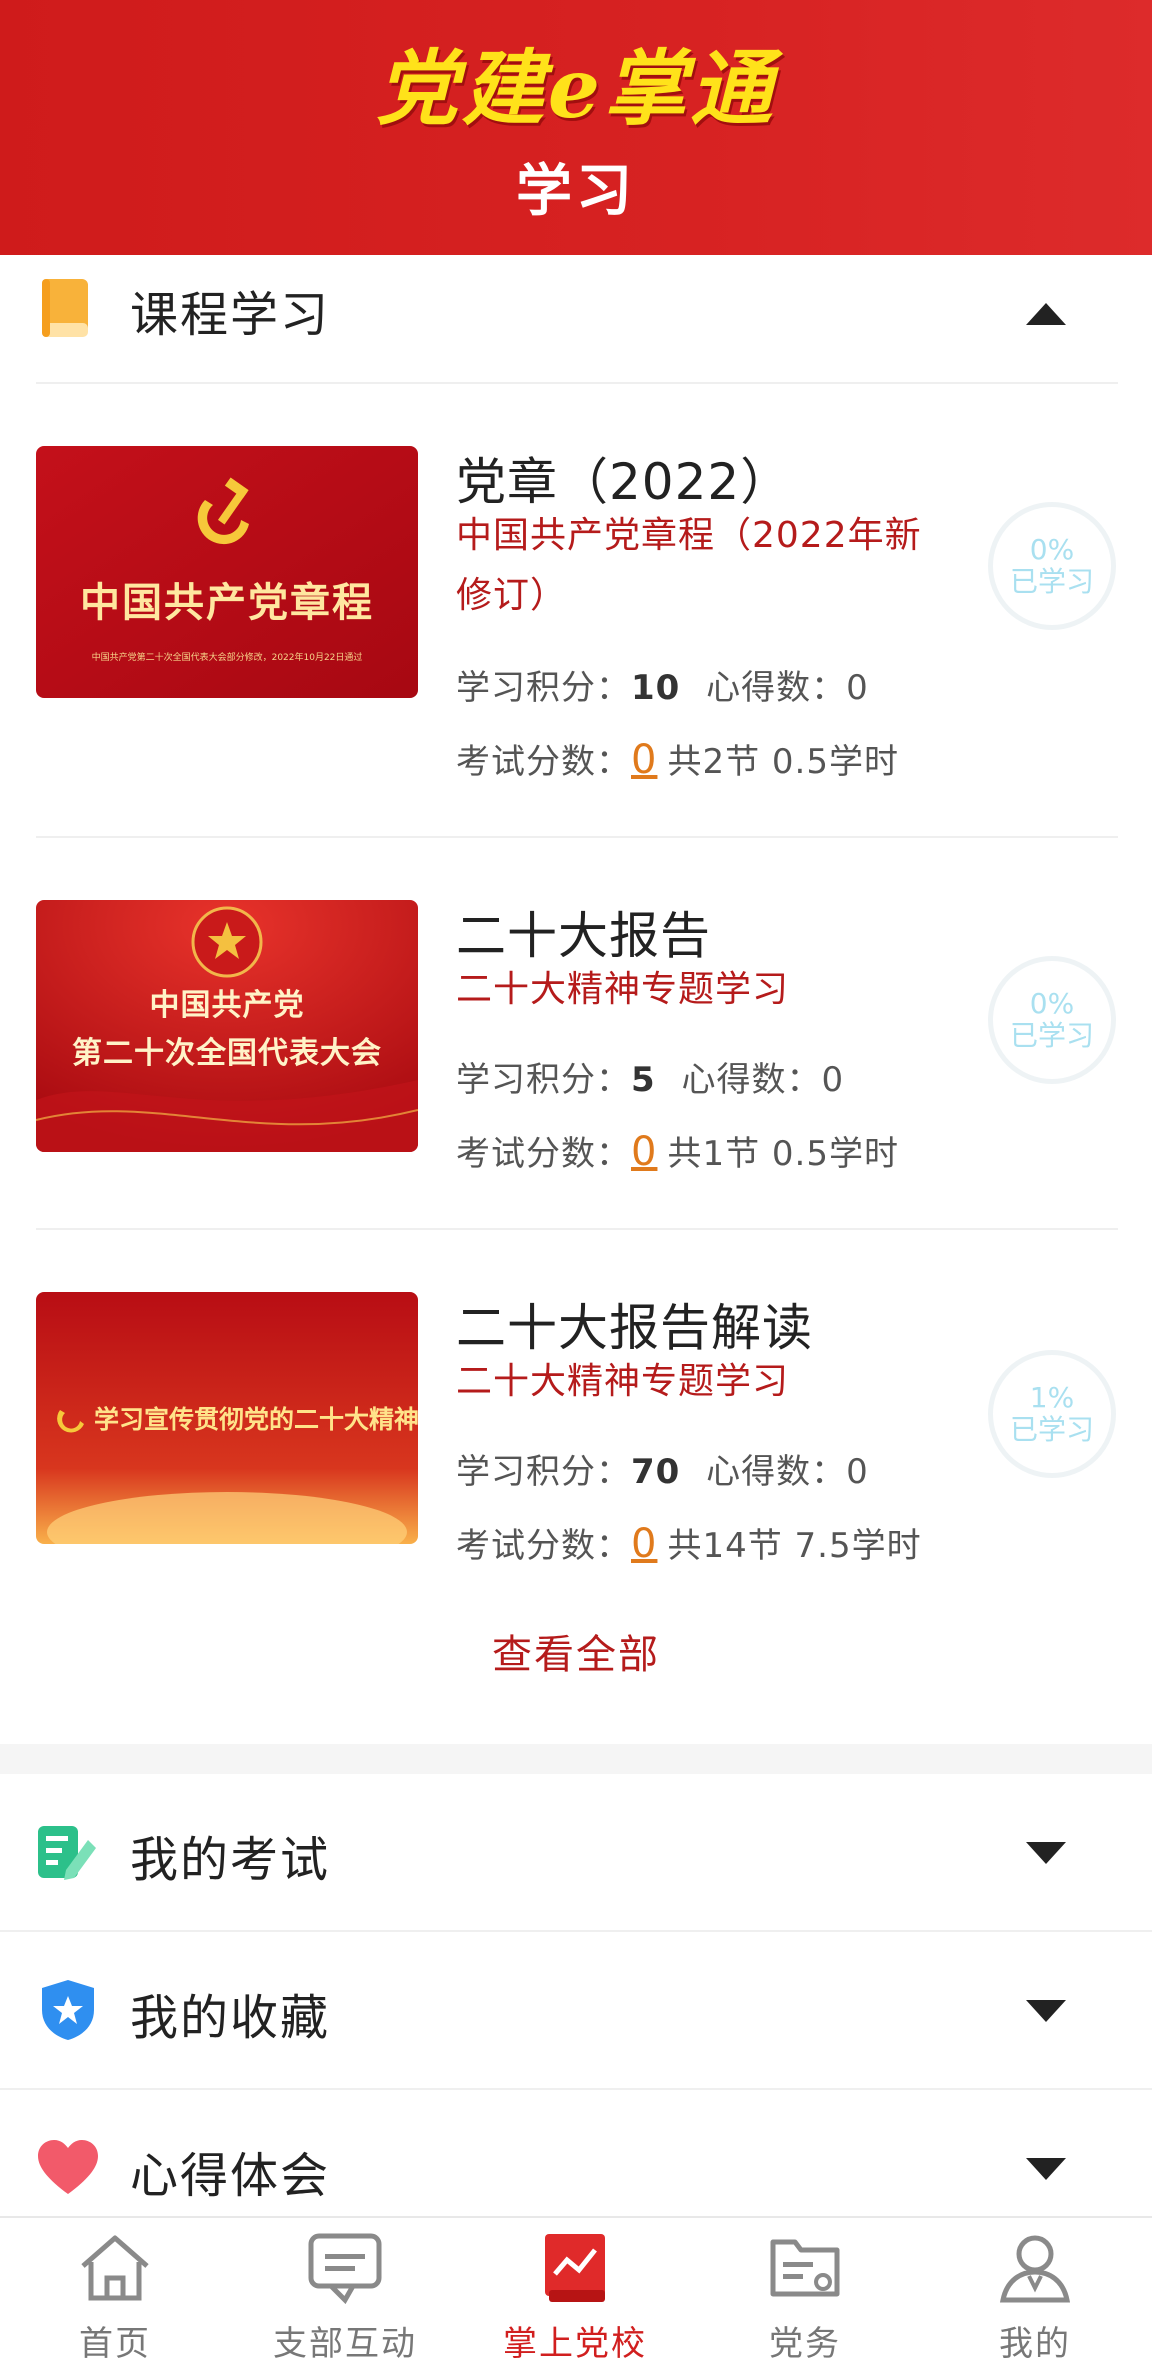 The image size is (1152, 2376). Describe the element at coordinates (689, 565) in the screenshot. I see `course-subtitle: 中国共产党章程（2022年新修订）` at that location.